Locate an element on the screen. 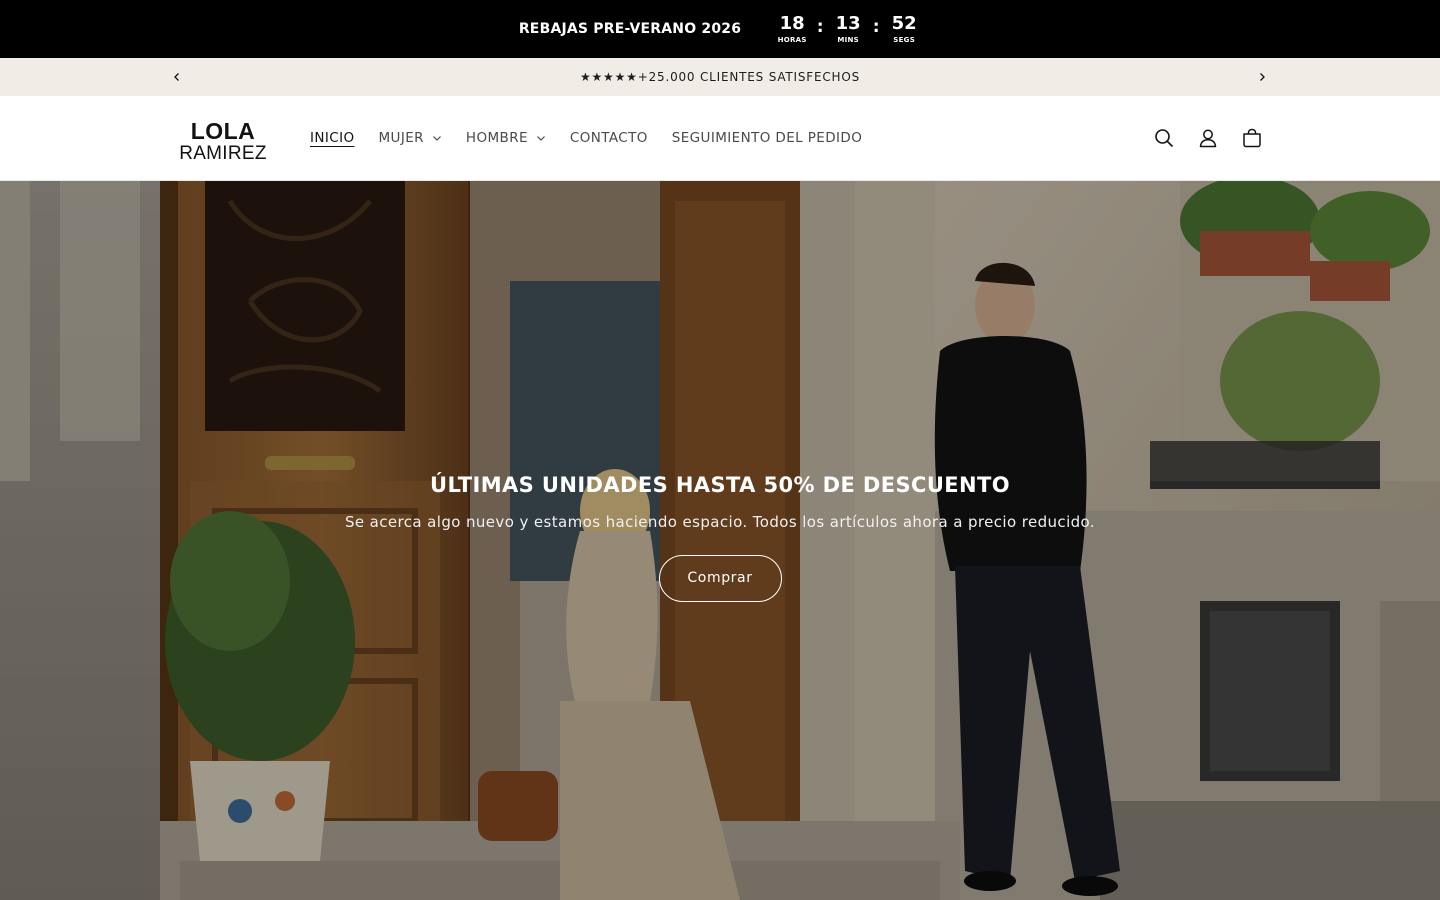  nav-item-seguimiento: SEGUIMIENTO DEL PEDIDO is located at coordinates (767, 138).